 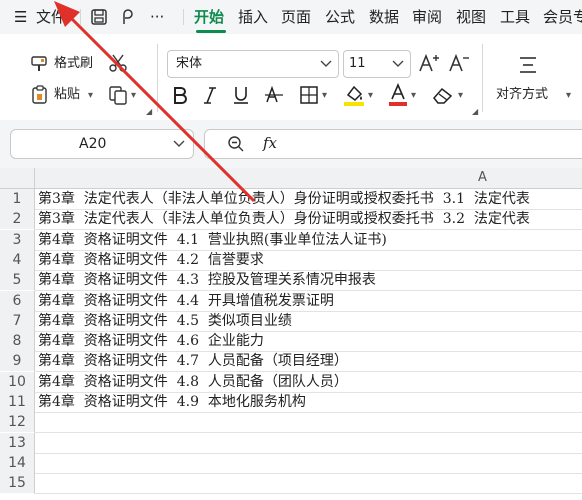 What do you see at coordinates (155, 102) in the screenshot?
I see `annotation-arrow` at bounding box center [155, 102].